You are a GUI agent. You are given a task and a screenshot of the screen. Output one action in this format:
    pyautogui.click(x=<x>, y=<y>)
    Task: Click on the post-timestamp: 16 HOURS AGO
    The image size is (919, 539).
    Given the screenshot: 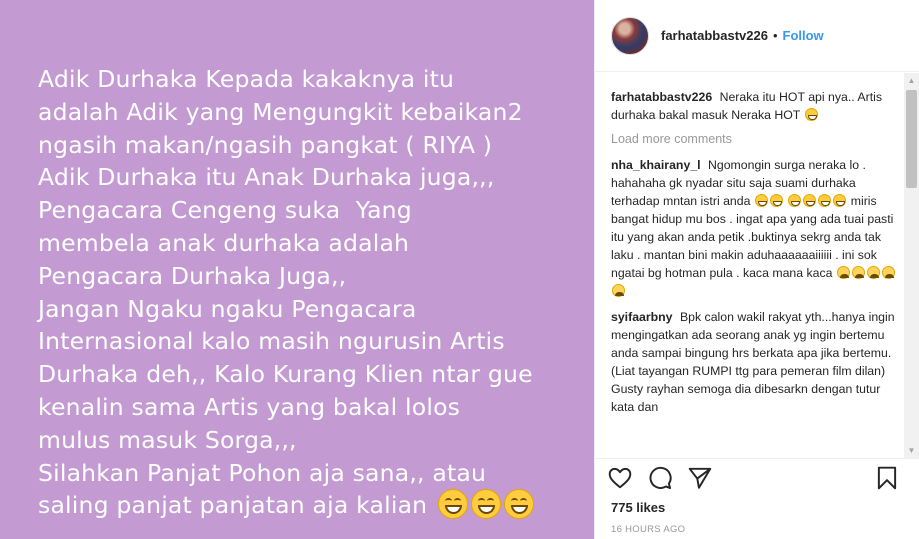 What is the action you would take?
    pyautogui.click(x=648, y=529)
    